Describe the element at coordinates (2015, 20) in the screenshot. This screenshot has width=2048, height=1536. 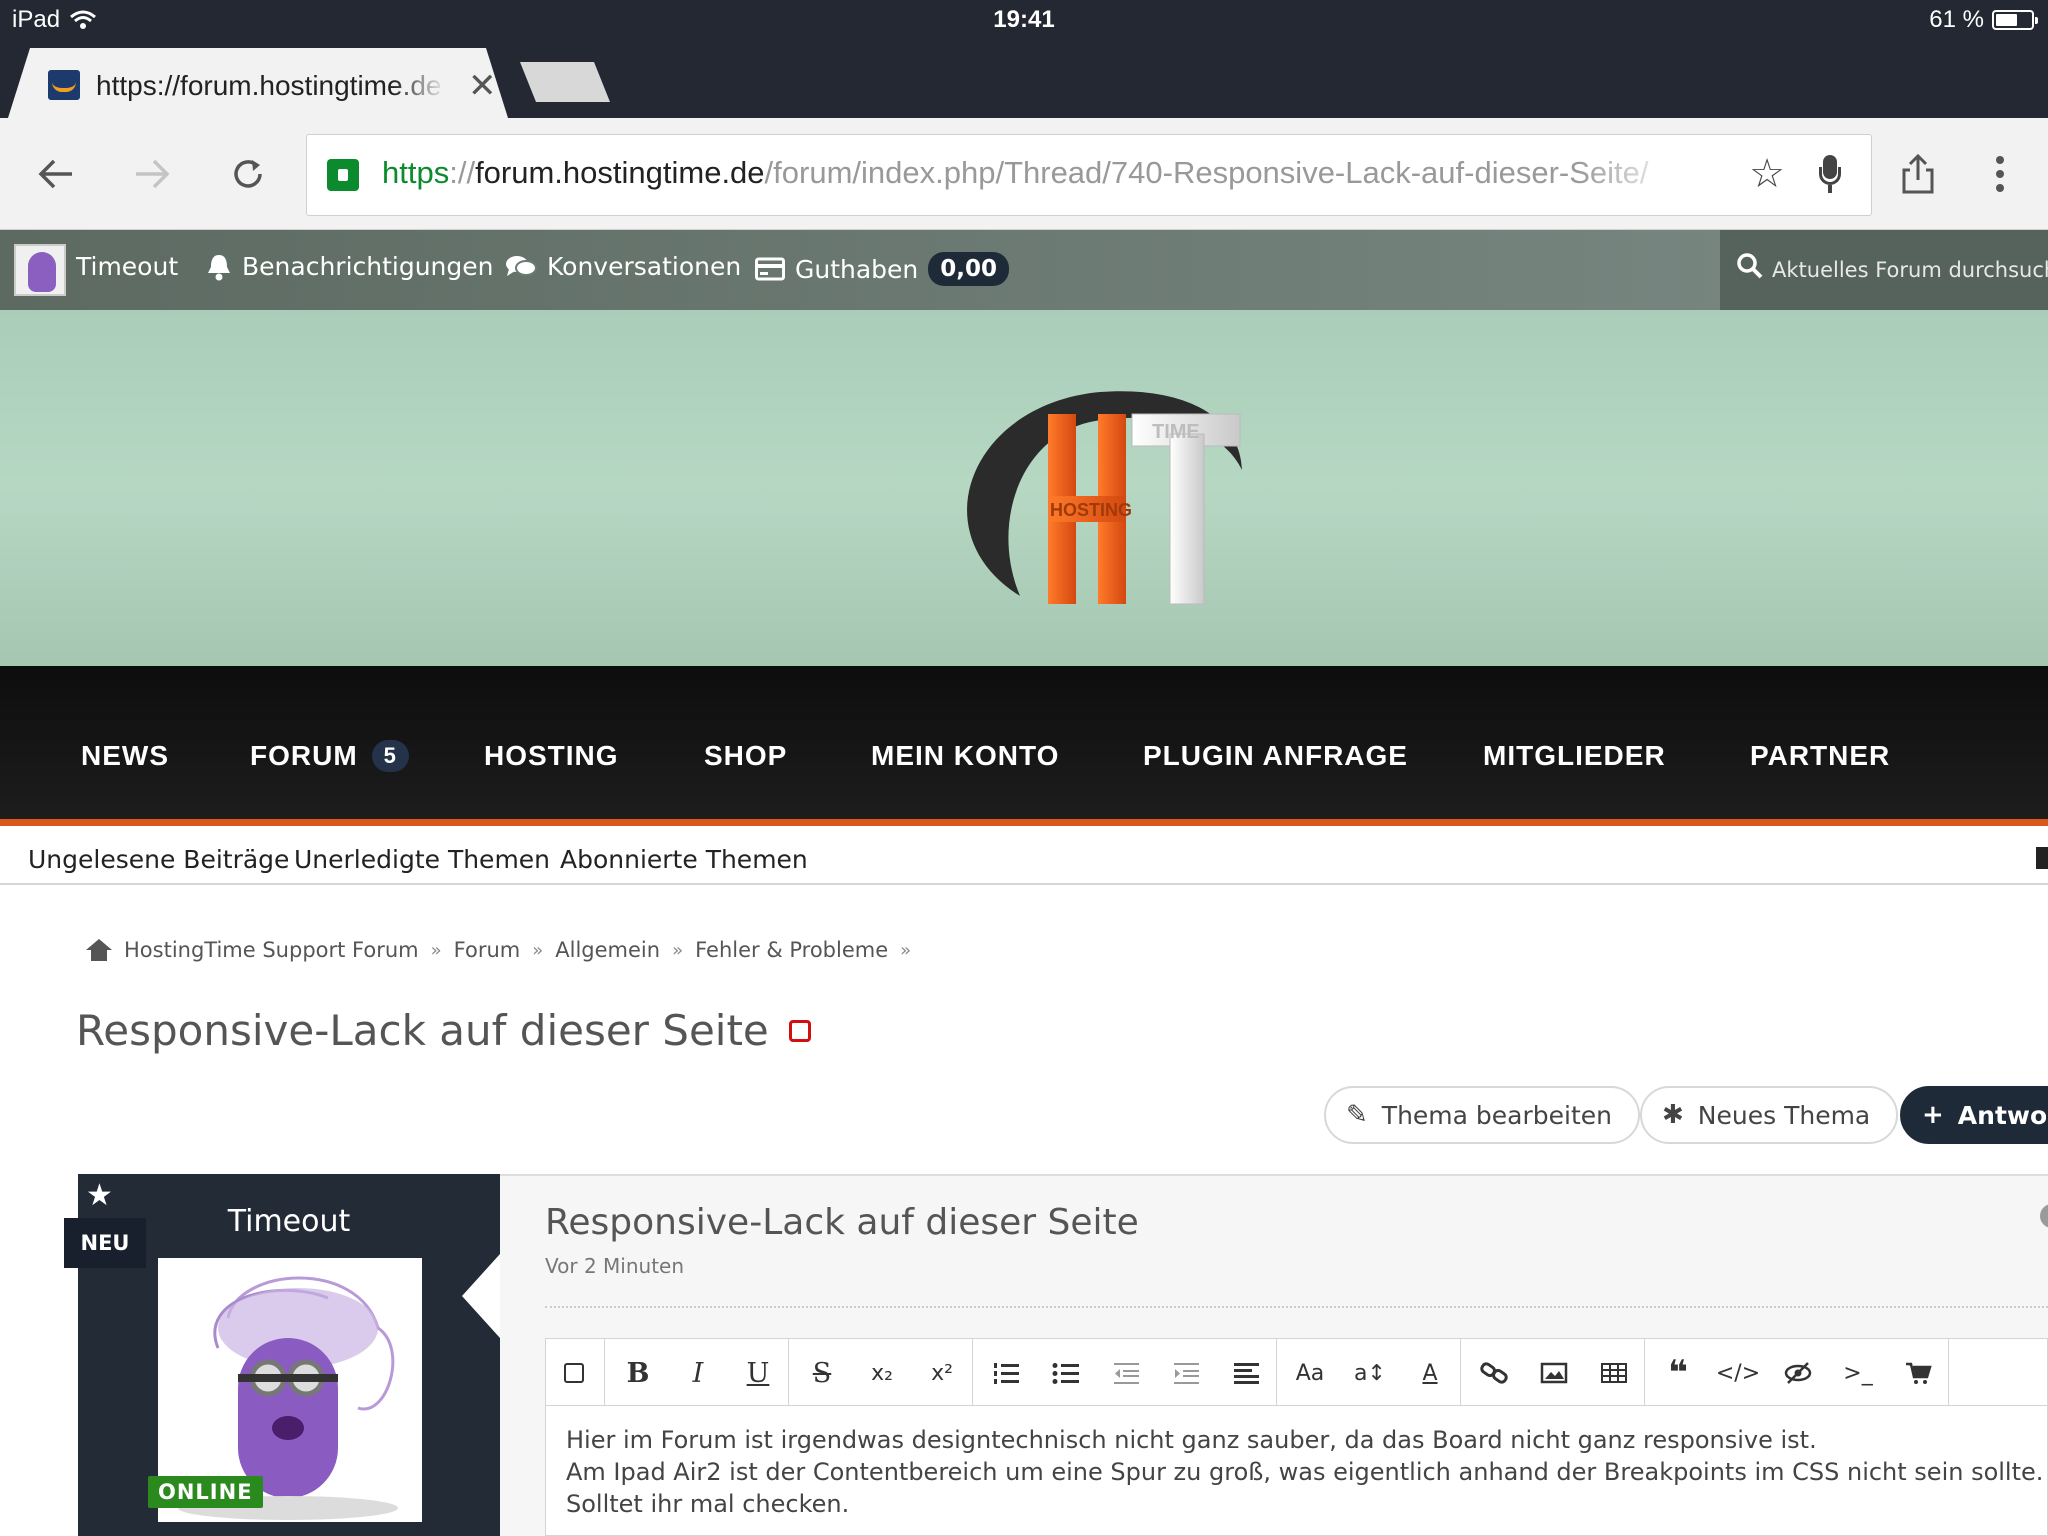
I see `battery-icon` at that location.